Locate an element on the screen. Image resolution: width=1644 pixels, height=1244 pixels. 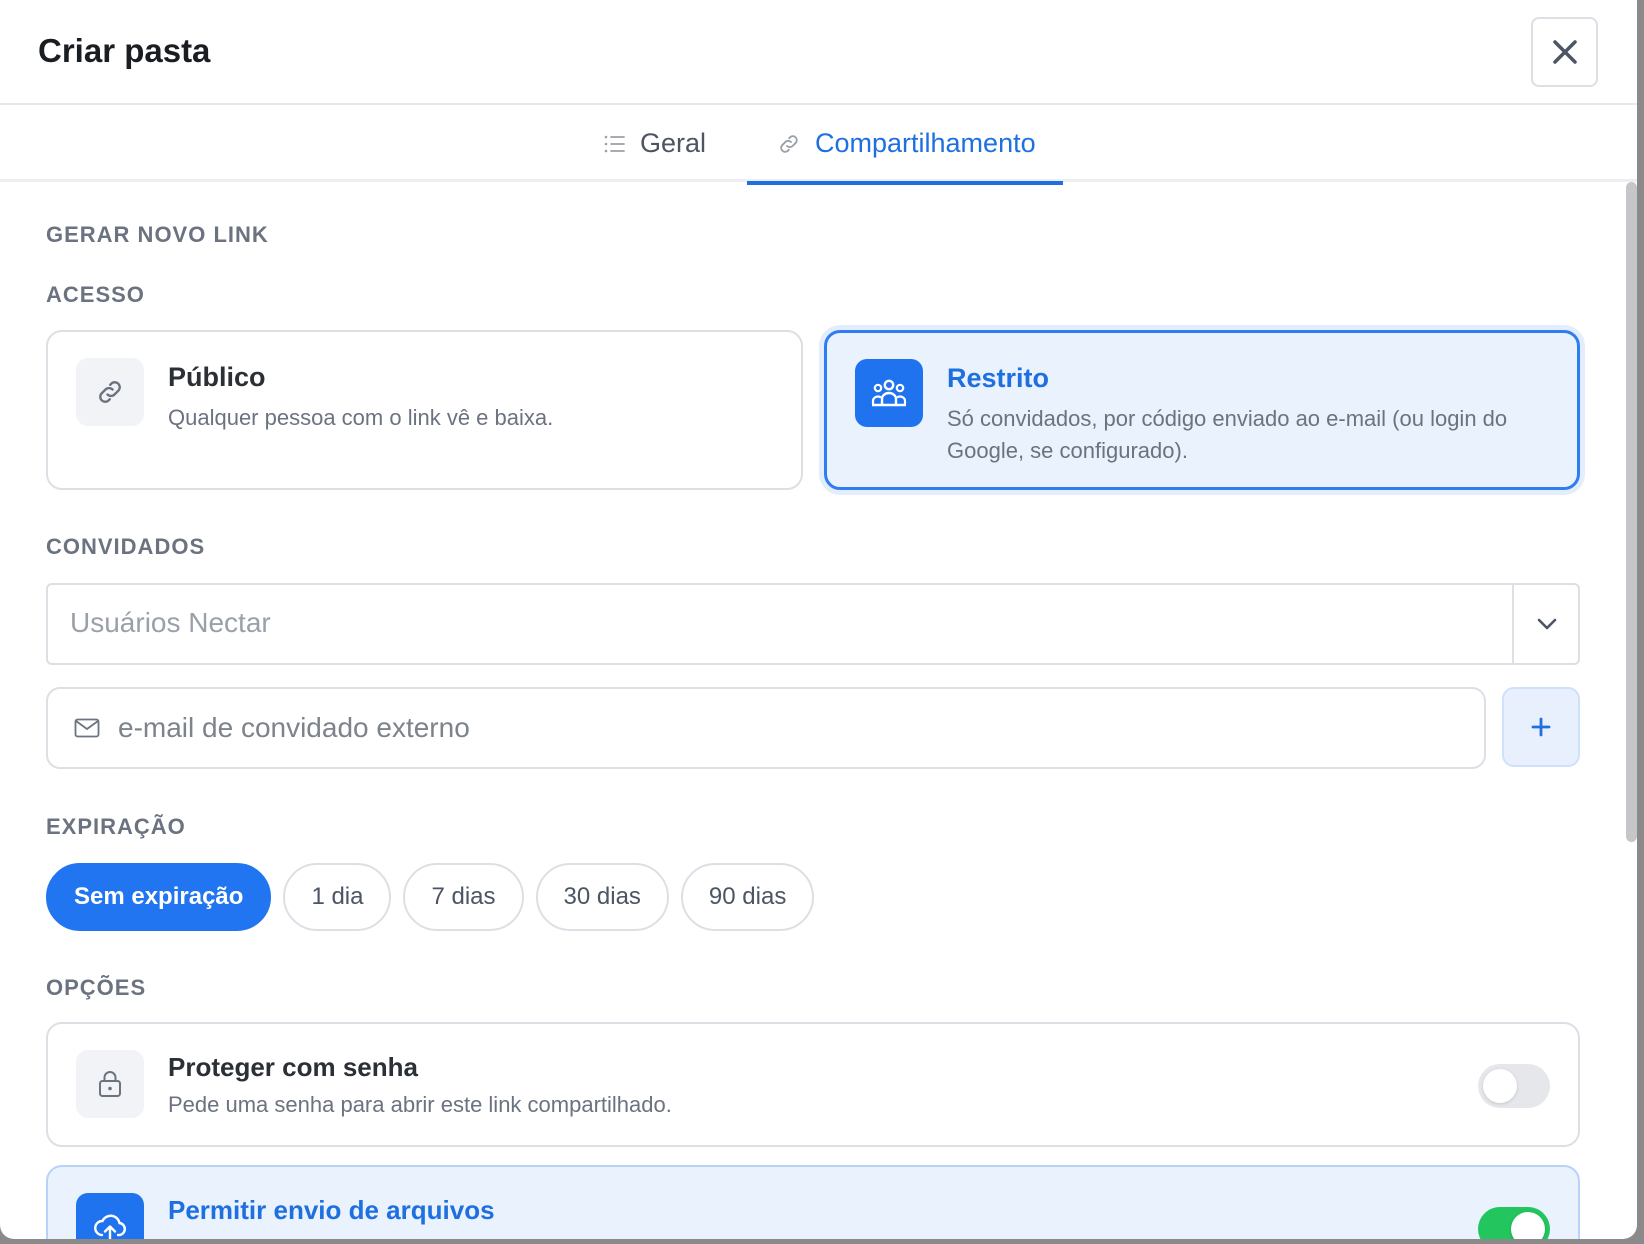
close-icon is located at coordinates (1564, 52).